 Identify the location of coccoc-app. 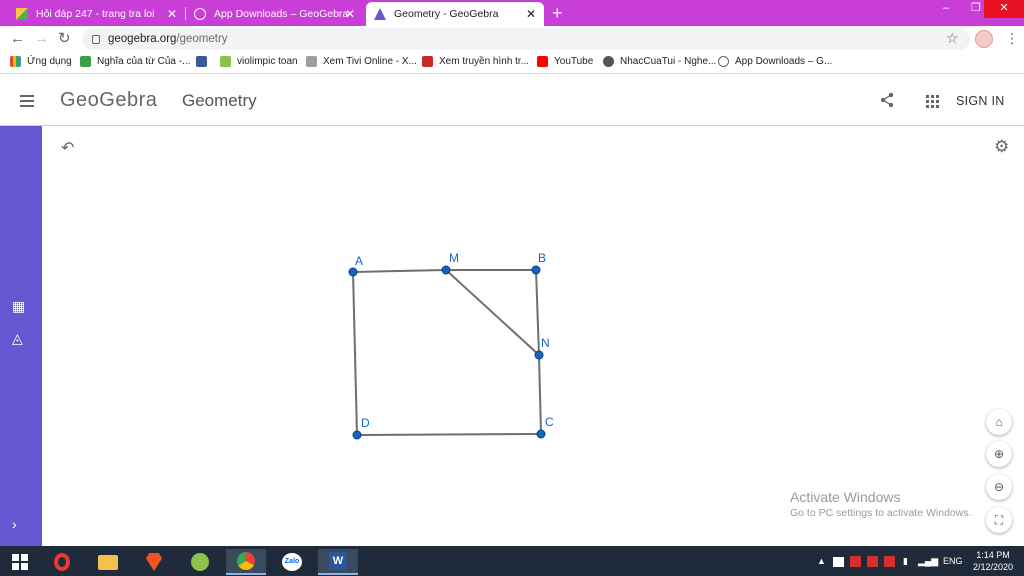
(200, 562).